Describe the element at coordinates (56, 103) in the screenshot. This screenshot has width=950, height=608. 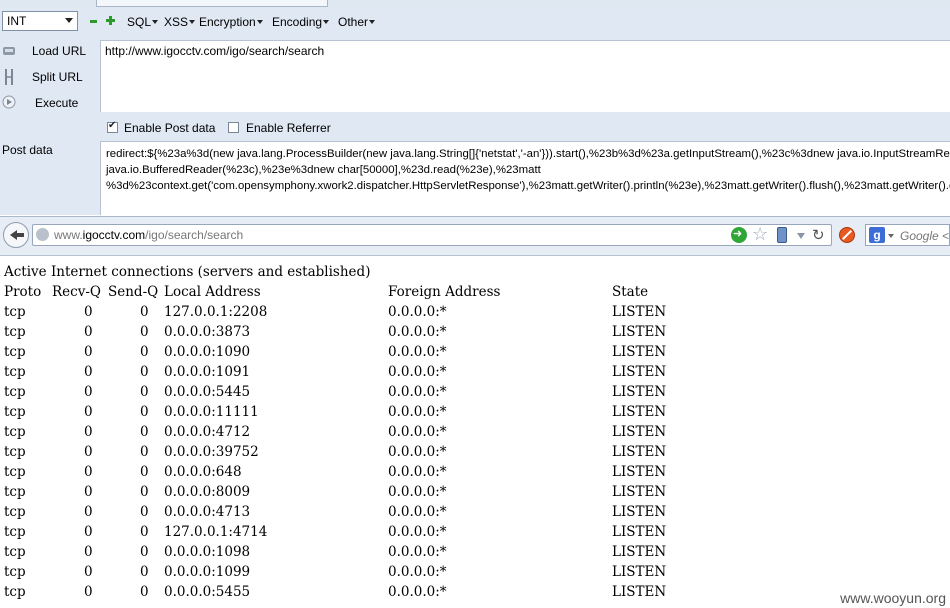
I see `execute-button: Execute` at that location.